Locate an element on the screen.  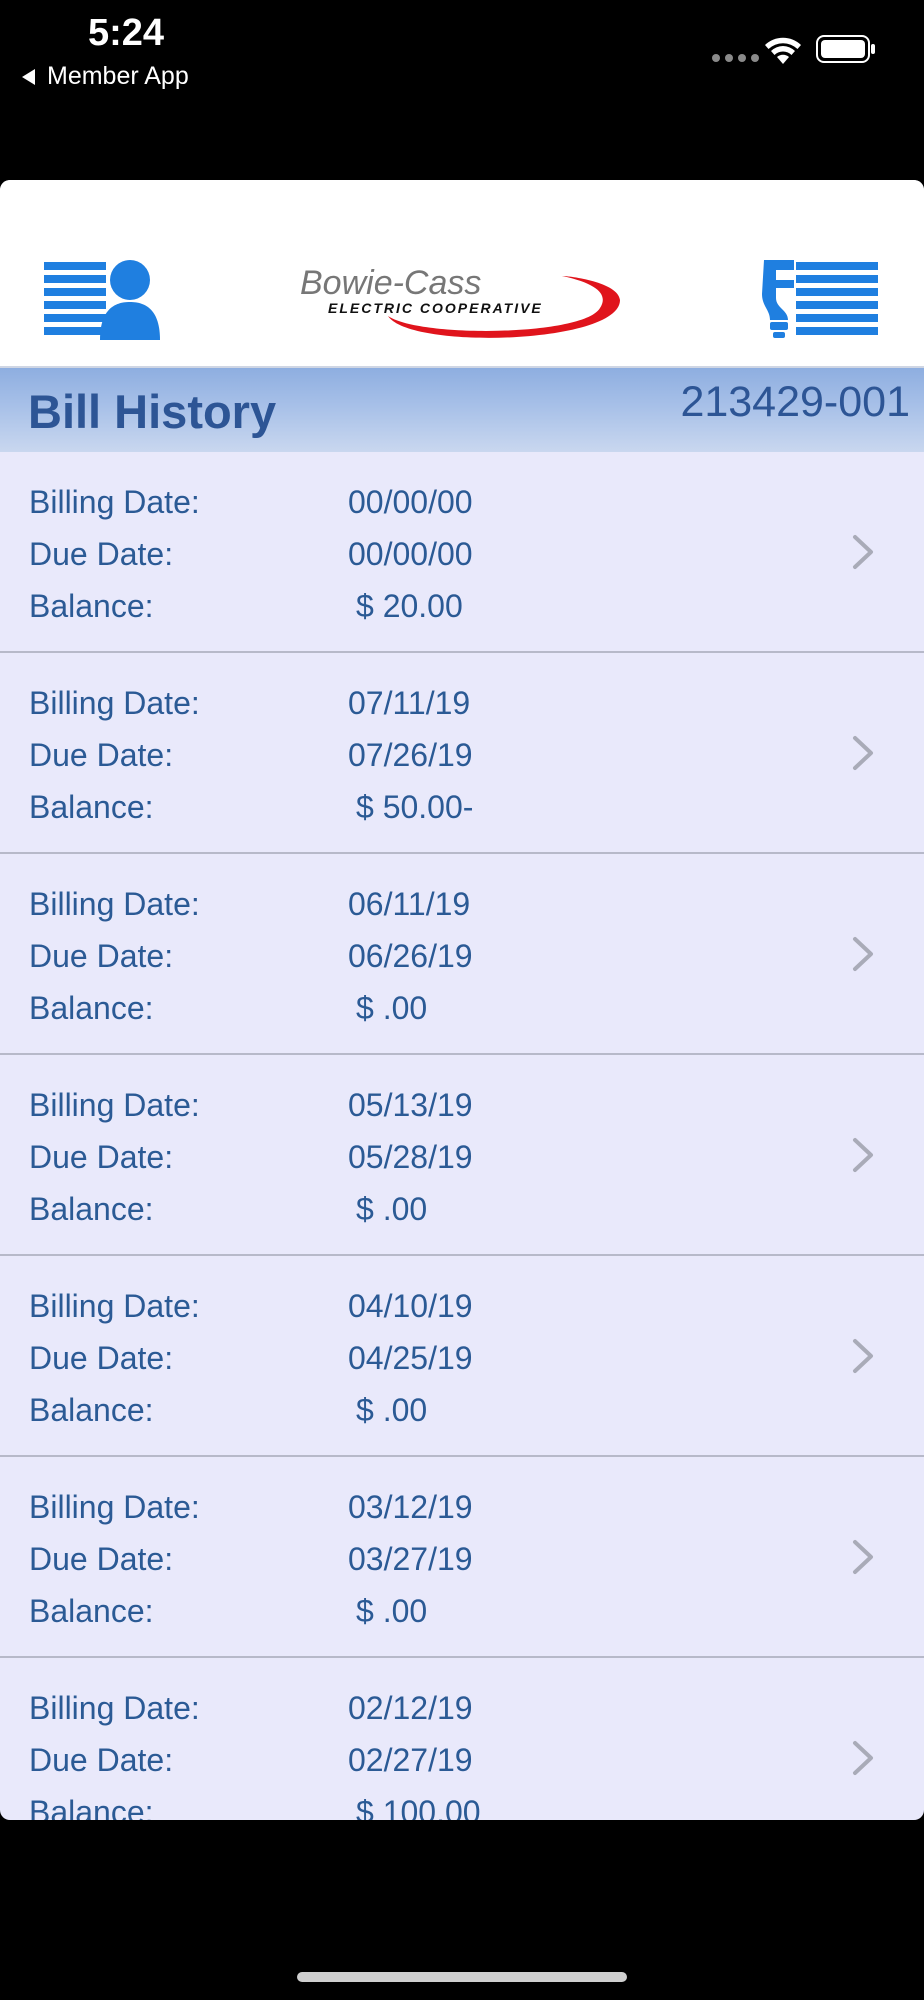
balance-value: $ 50.00- is located at coordinates (415, 807).